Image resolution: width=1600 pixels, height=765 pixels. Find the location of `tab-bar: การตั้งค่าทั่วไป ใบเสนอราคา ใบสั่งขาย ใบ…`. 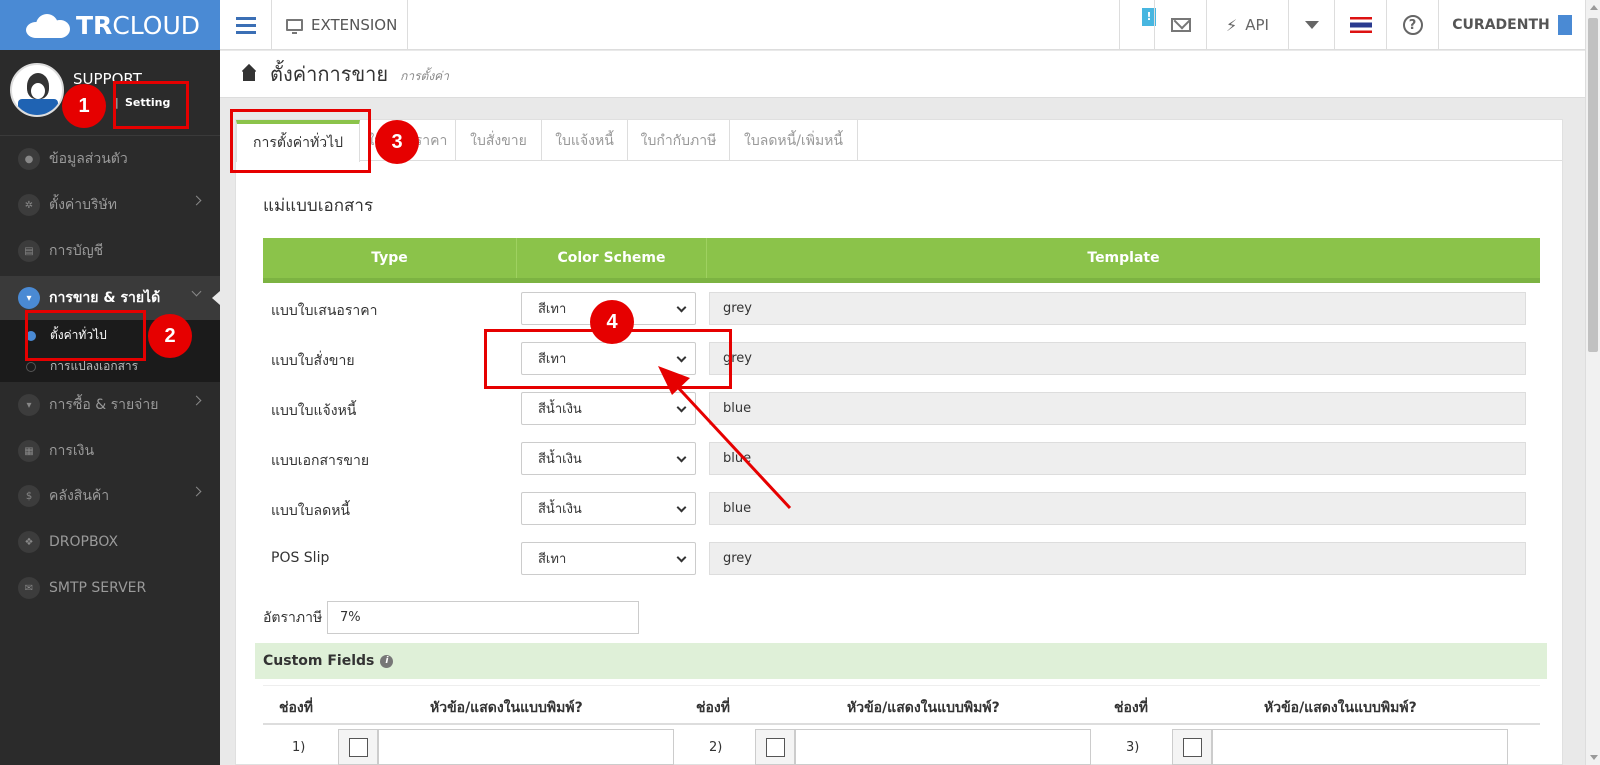

tab-bar: การตั้งค่าทั่วไป ใบเสนอราคา ใบสั่งขาย ใบ… is located at coordinates (899, 141).